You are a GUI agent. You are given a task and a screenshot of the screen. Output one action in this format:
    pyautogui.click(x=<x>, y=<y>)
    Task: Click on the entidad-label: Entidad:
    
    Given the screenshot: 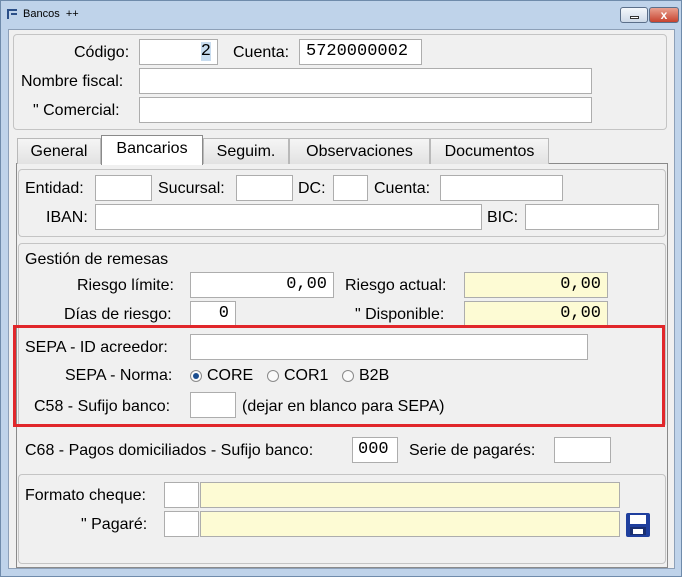 What is the action you would take?
    pyautogui.click(x=54, y=188)
    